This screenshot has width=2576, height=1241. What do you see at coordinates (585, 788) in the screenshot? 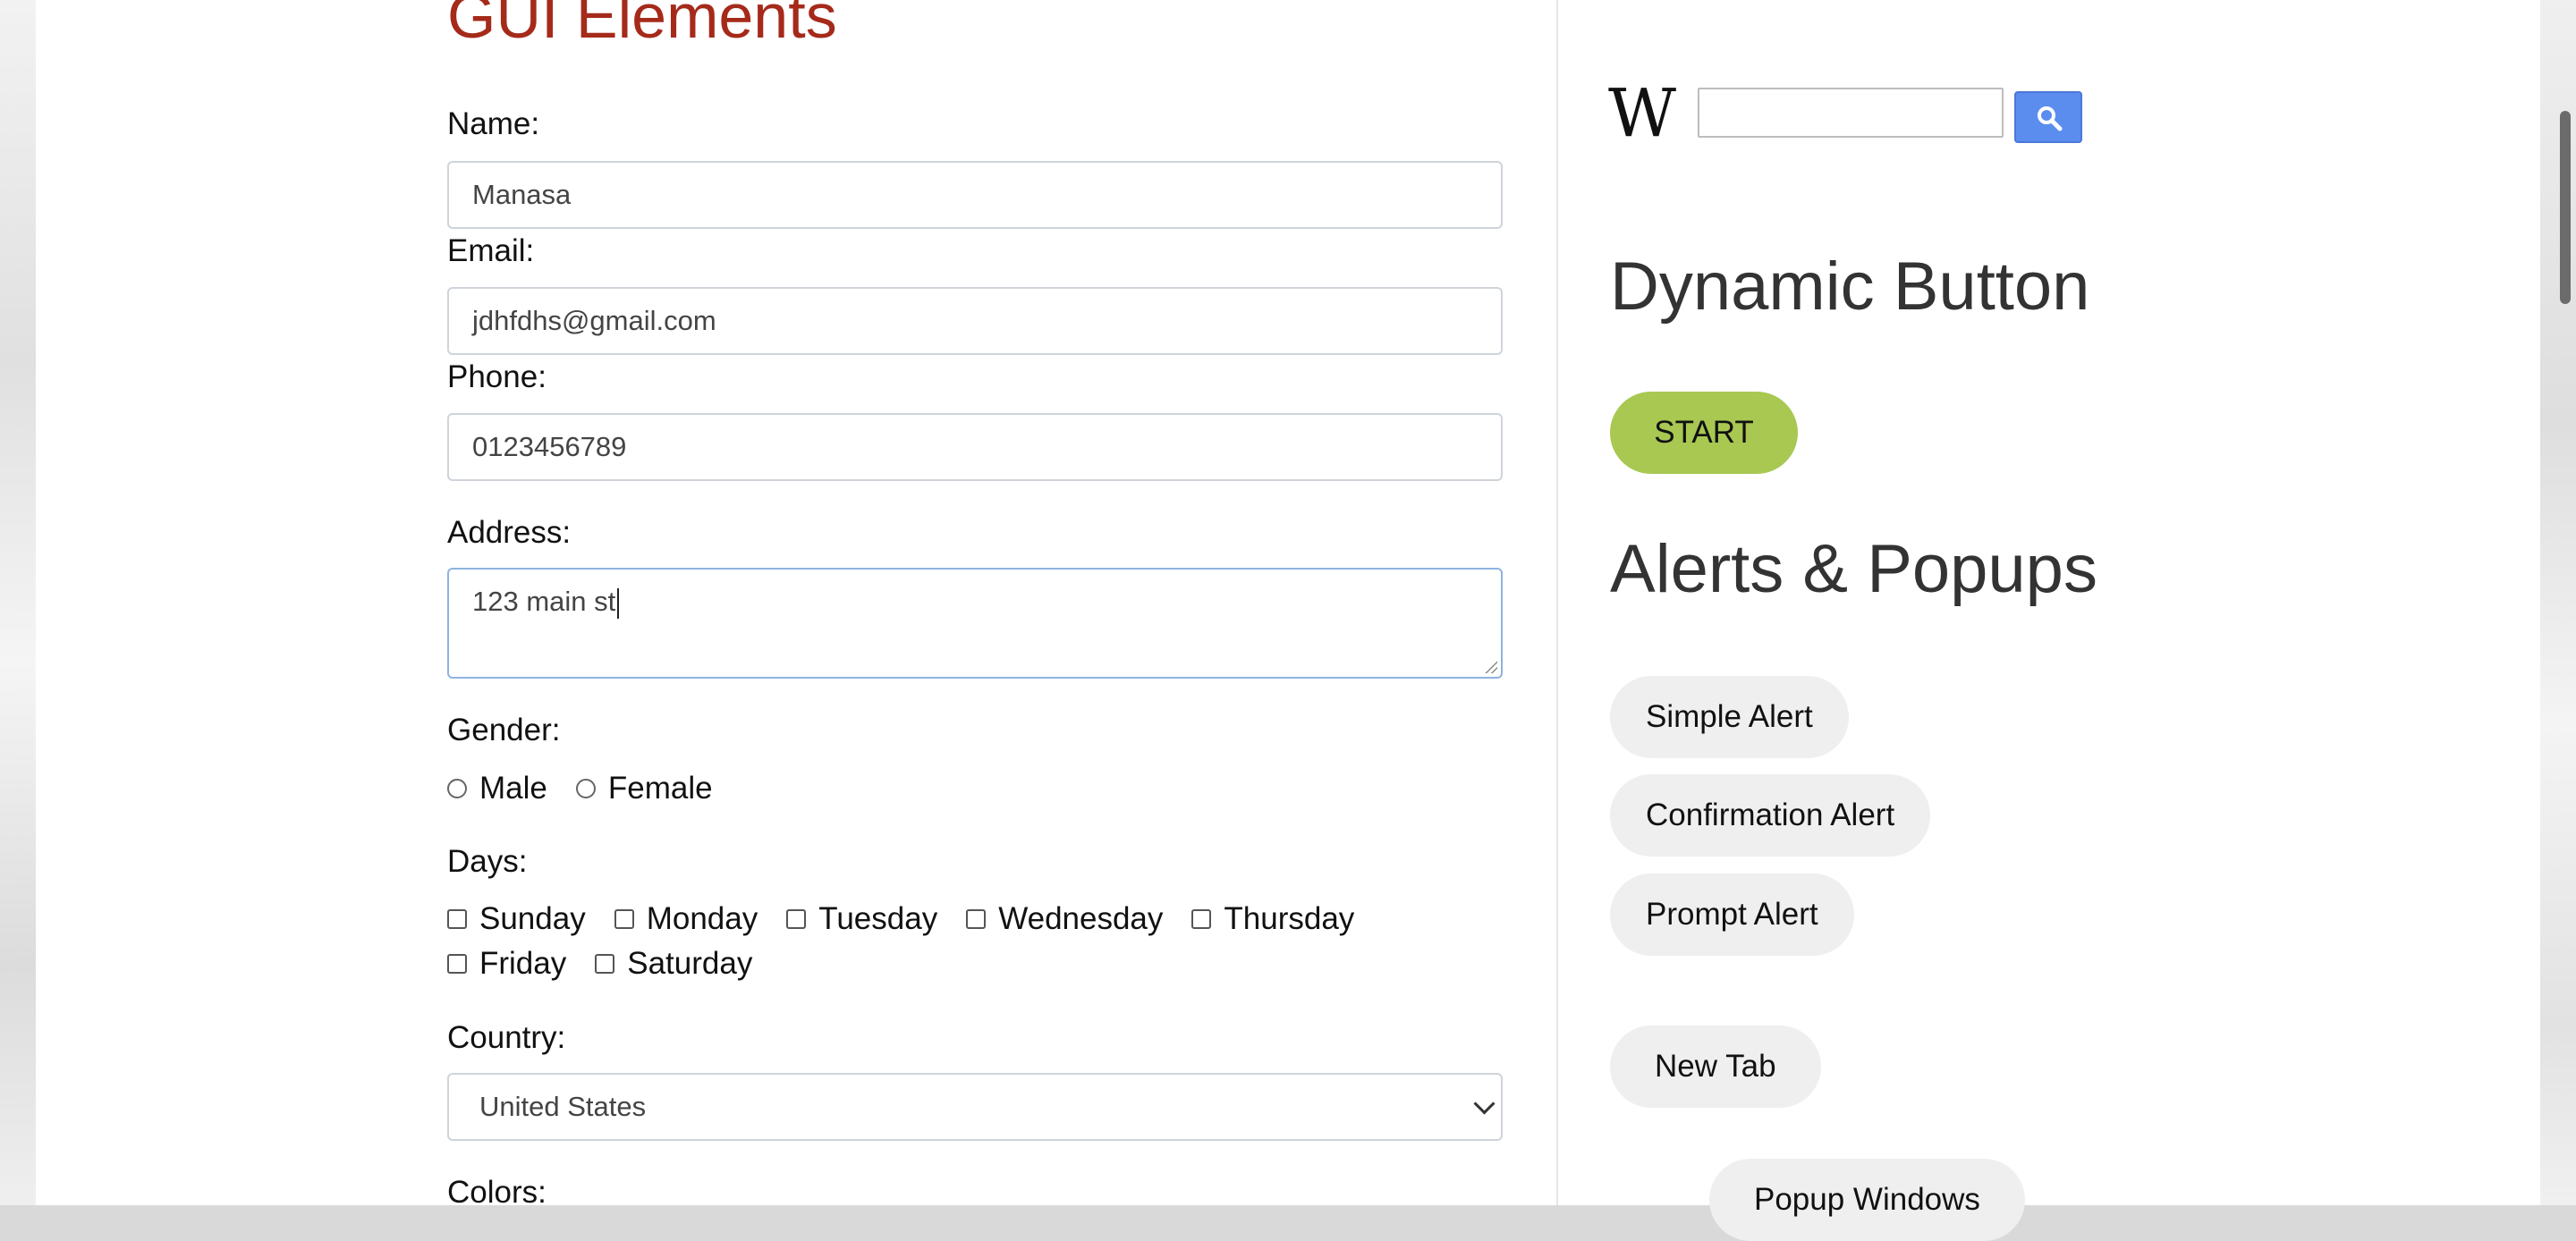
I see `female-radio` at bounding box center [585, 788].